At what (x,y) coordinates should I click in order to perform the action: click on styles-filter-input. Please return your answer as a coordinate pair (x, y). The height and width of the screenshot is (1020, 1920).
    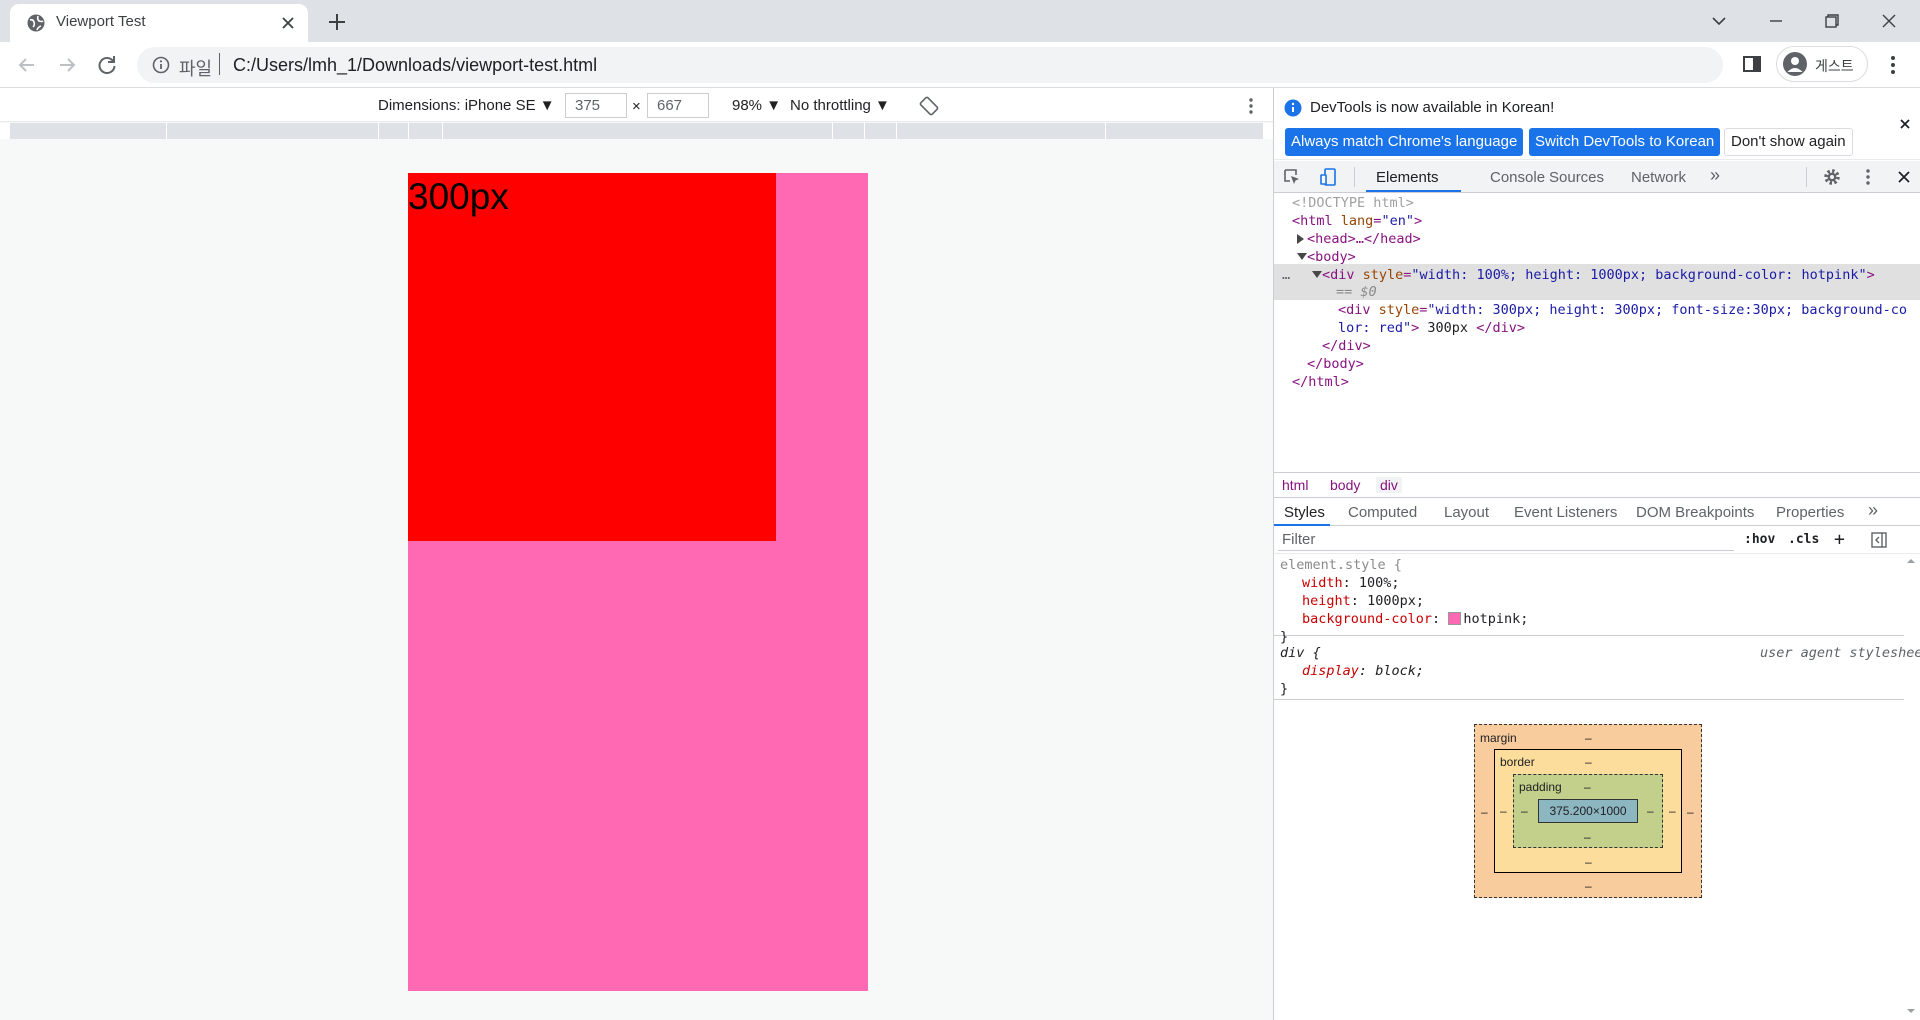
    Looking at the image, I should click on (1506, 540).